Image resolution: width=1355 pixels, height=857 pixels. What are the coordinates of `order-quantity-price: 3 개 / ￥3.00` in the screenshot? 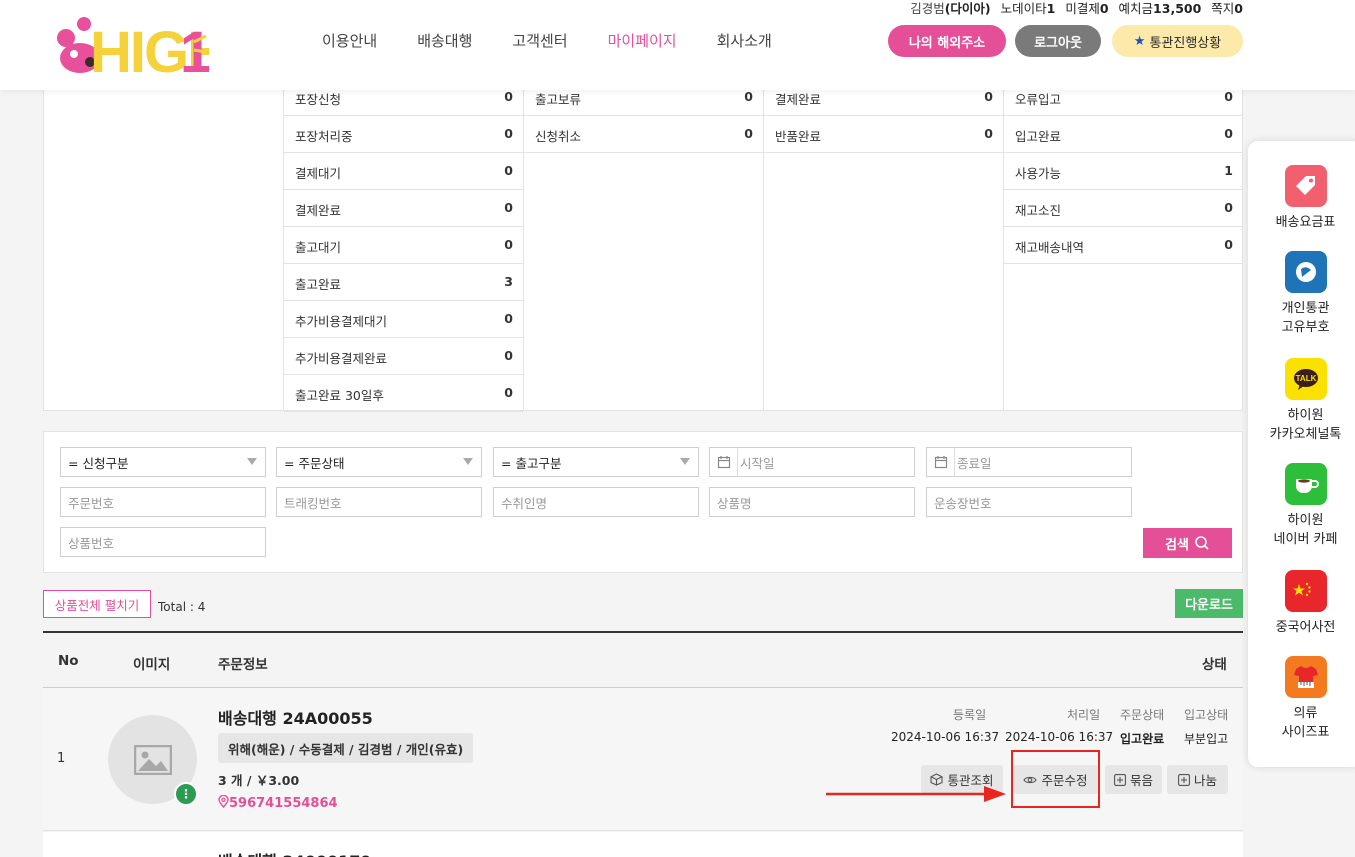 It's located at (259, 780).